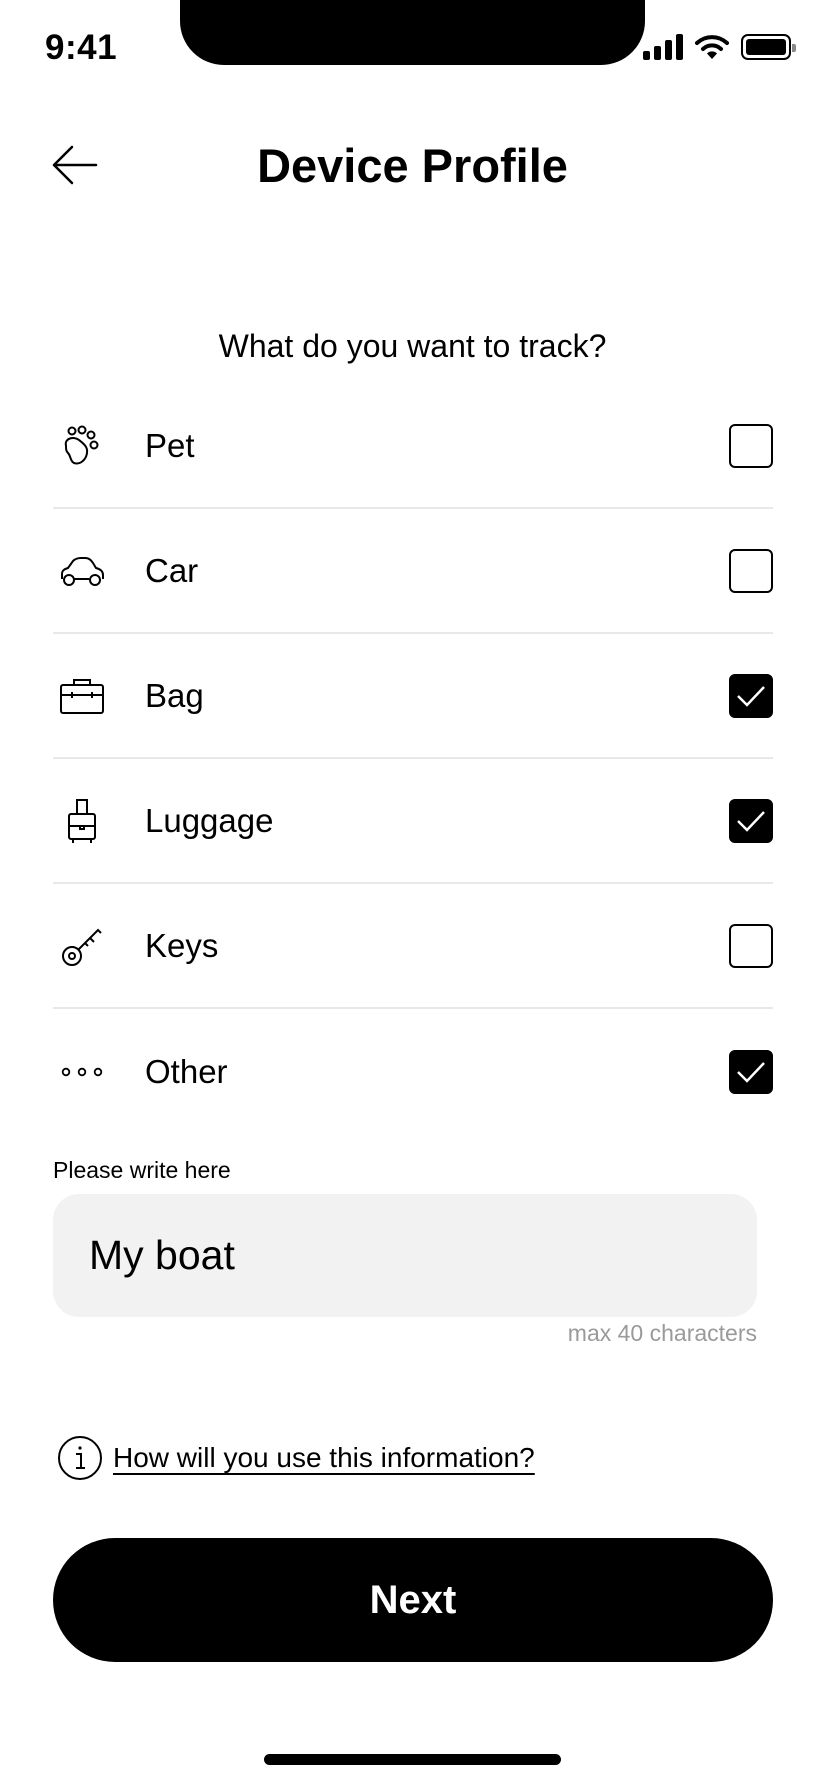 Image resolution: width=825 pixels, height=1785 pixels. What do you see at coordinates (413, 946) in the screenshot?
I see `option-keys: Keys` at bounding box center [413, 946].